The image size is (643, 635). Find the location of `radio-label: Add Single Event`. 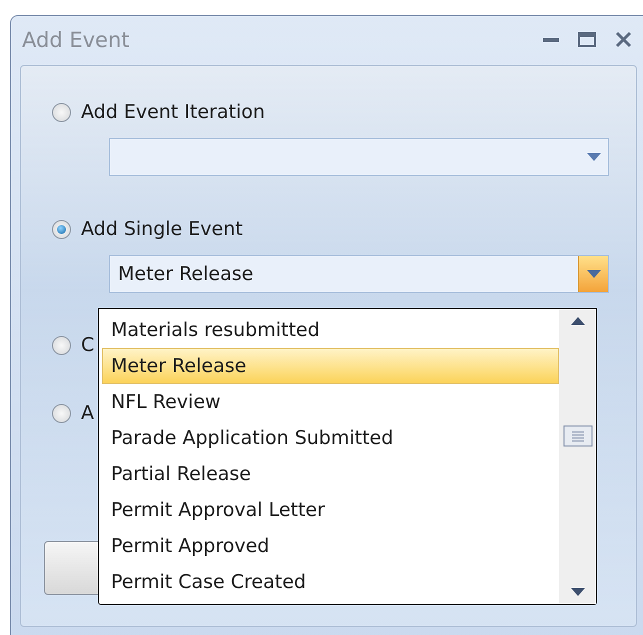

radio-label: Add Single Event is located at coordinates (162, 229).